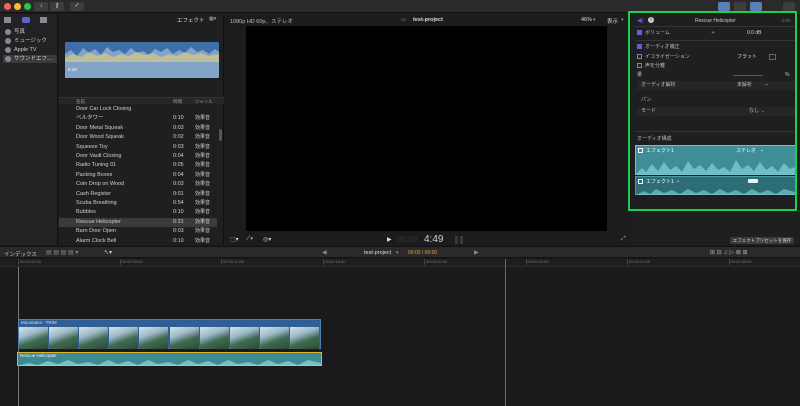 The width and height of the screenshot is (800, 406). What do you see at coordinates (729, 252) in the screenshot?
I see `timeline-options-icons: ⊞ ⊟ ♫ ▷ ⊠ ⊞` at bounding box center [729, 252].